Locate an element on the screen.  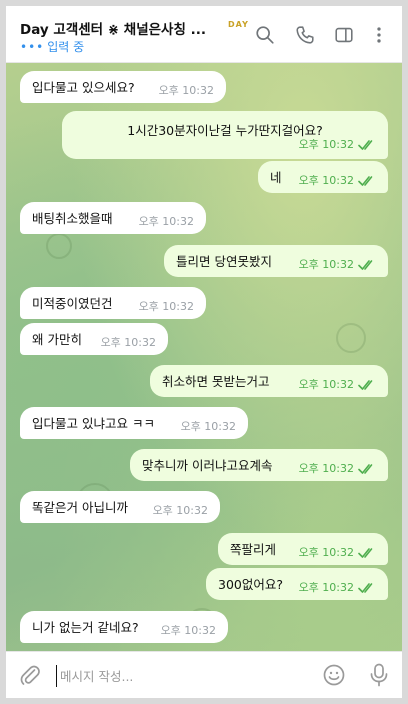
channel-badge: DAY is located at coordinates (238, 24).